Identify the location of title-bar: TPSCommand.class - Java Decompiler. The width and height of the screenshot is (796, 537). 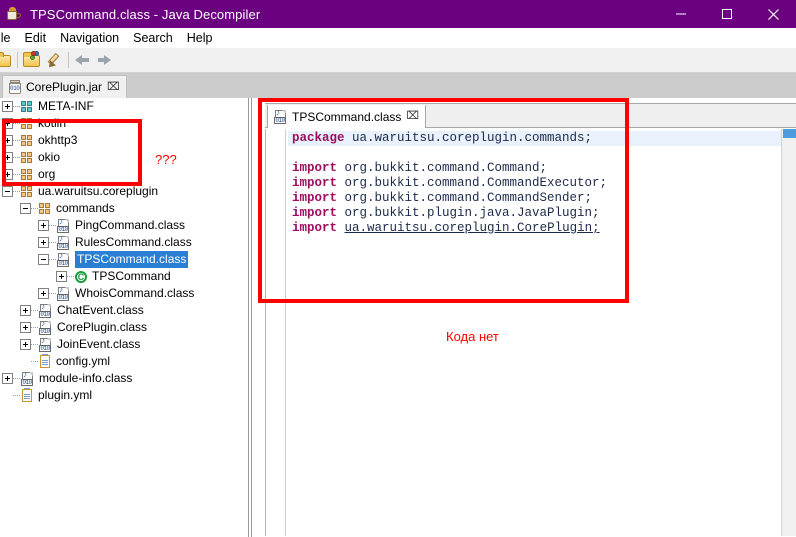
(398, 14).